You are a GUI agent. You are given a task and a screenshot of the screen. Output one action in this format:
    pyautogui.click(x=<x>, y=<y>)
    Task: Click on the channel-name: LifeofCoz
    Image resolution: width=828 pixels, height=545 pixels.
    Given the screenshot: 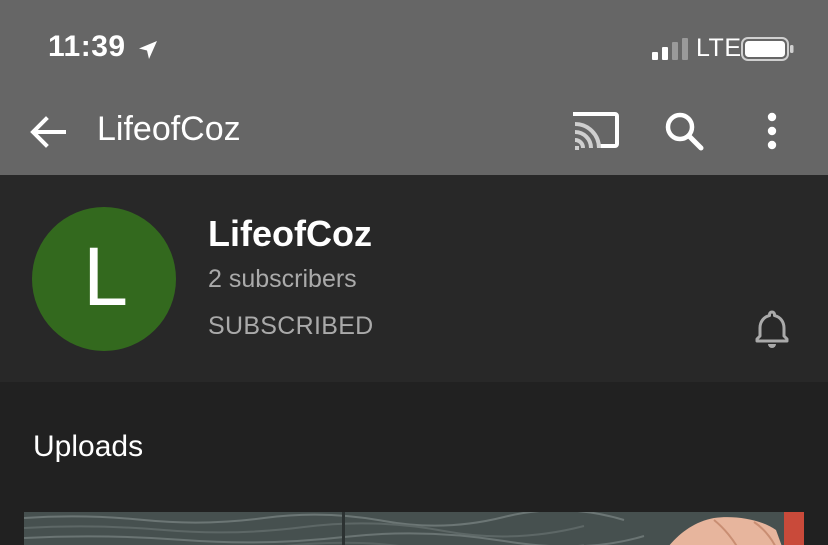 What is the action you would take?
    pyautogui.click(x=290, y=233)
    